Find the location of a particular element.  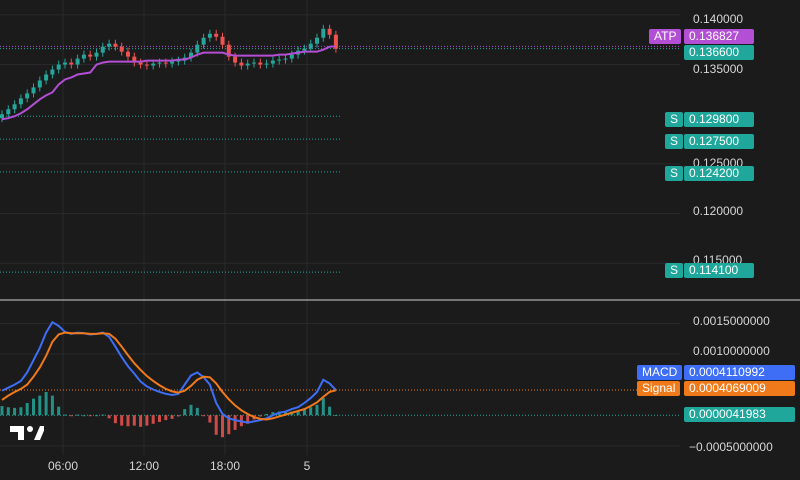

time-tick: 5 is located at coordinates (307, 466).